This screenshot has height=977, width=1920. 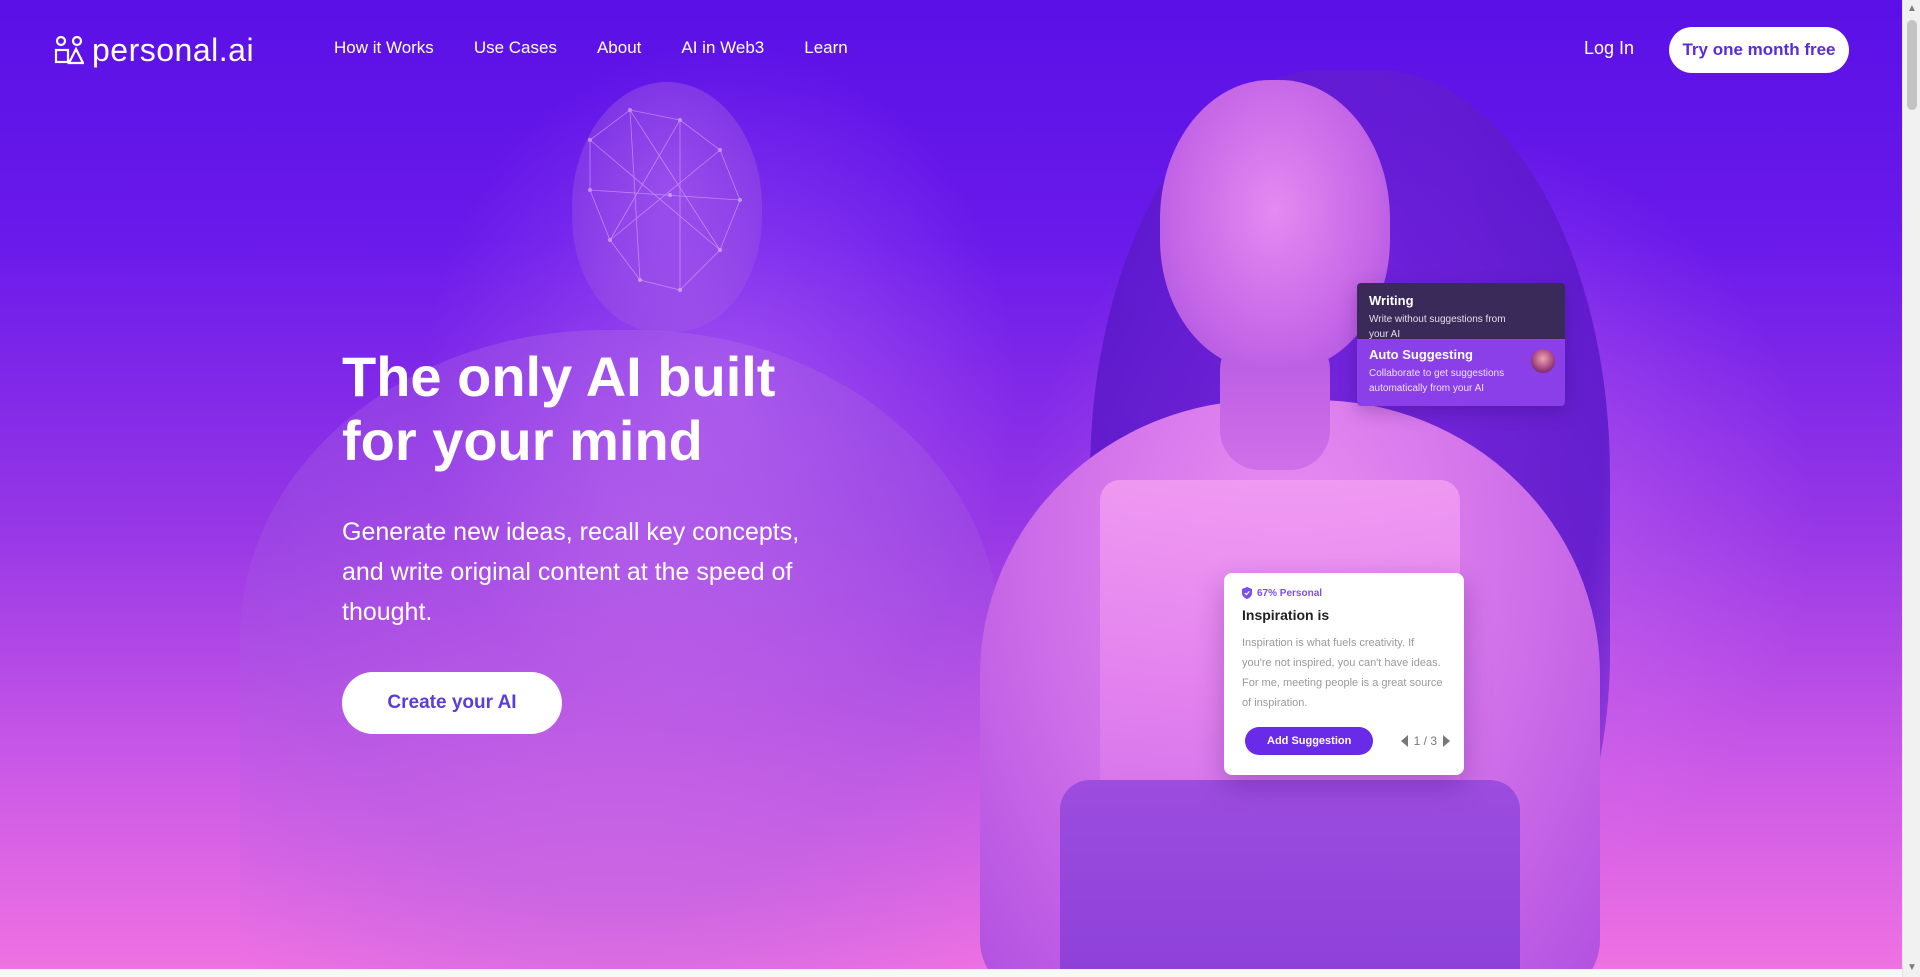 What do you see at coordinates (825, 48) in the screenshot?
I see `nav-learn: Learn` at bounding box center [825, 48].